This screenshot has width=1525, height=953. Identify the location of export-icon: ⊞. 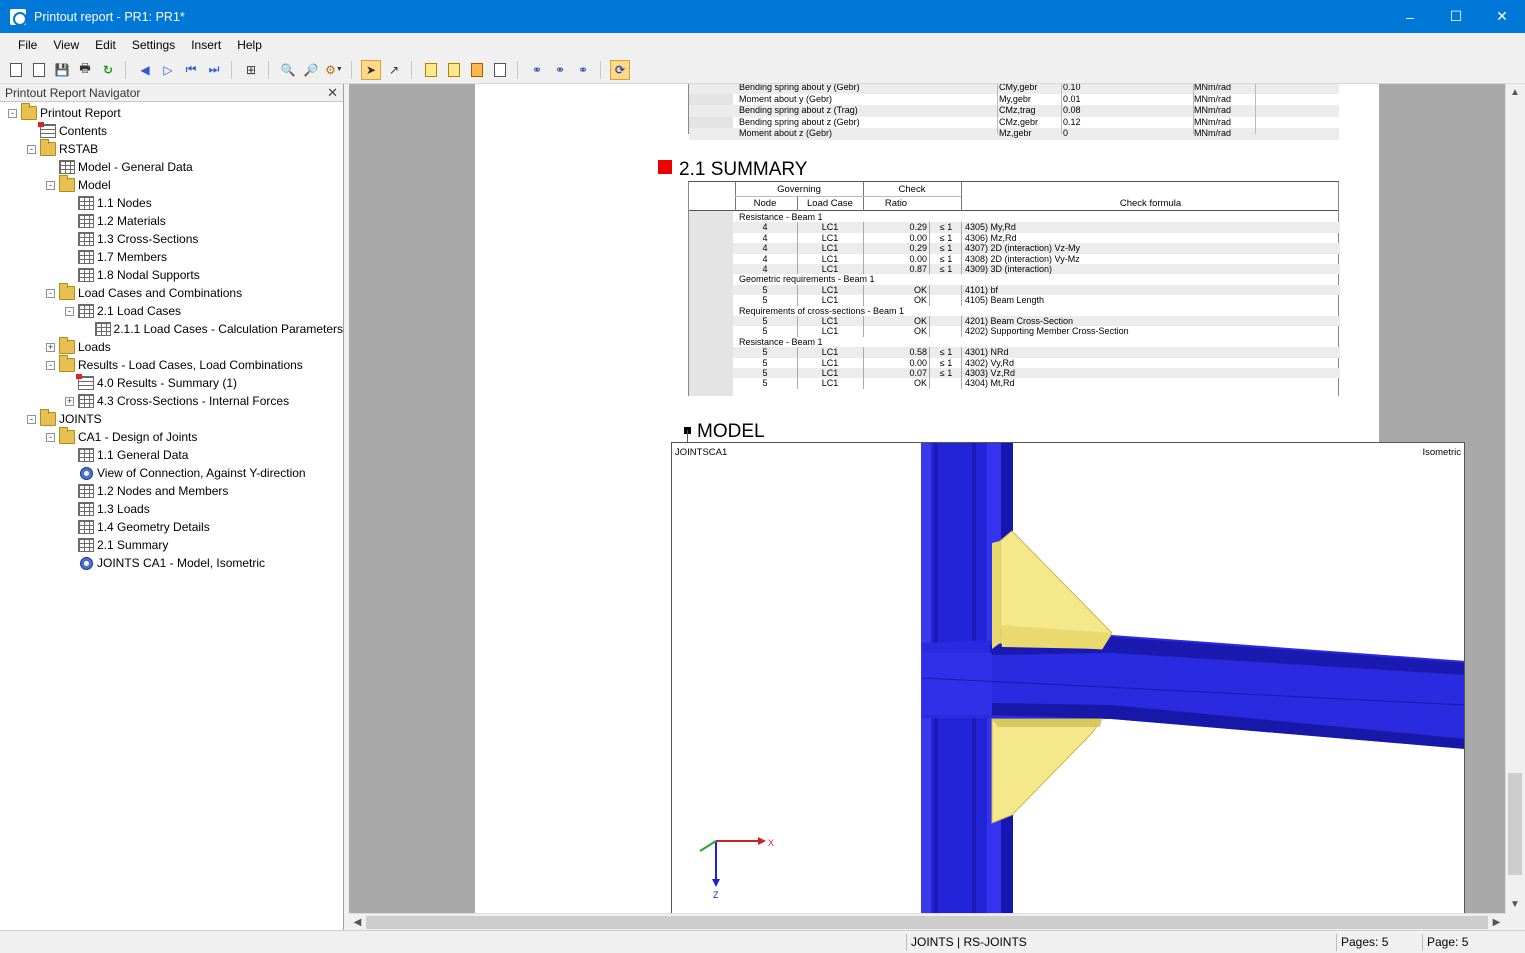
(251, 69).